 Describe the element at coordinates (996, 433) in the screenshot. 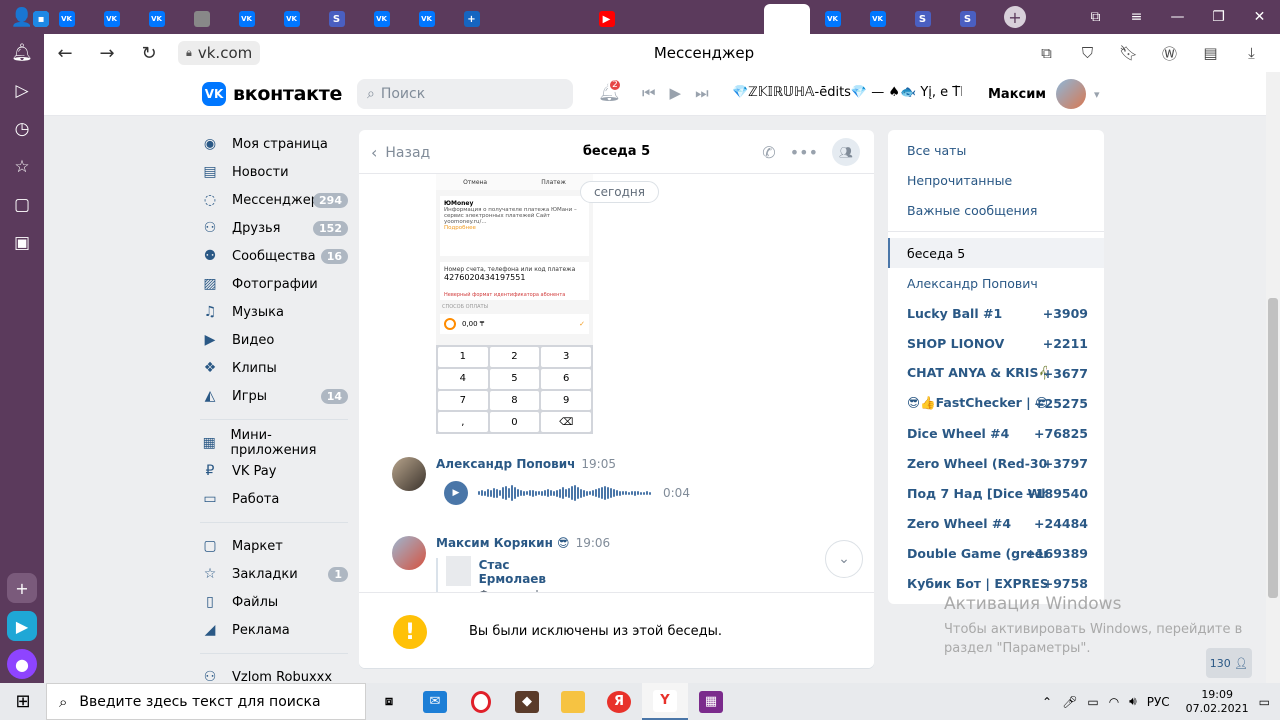

I see `conversation-item: Dice Wheel #4 +76825` at that location.